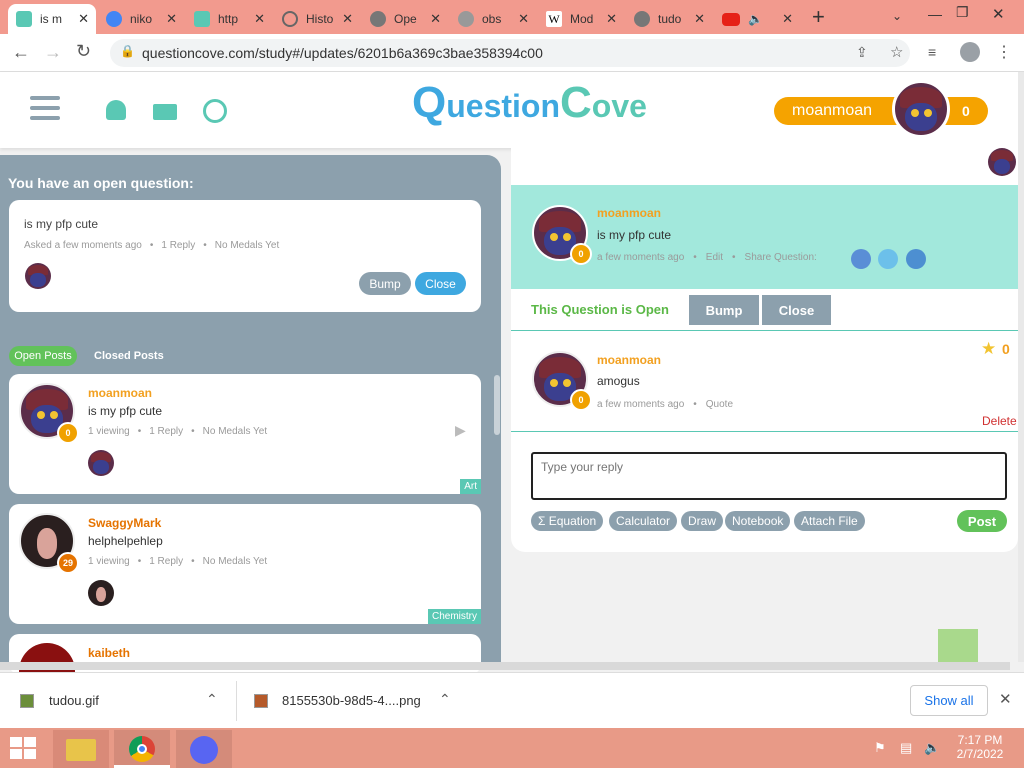  What do you see at coordinates (215, 111) in the screenshot?
I see `friends-icon` at bounding box center [215, 111].